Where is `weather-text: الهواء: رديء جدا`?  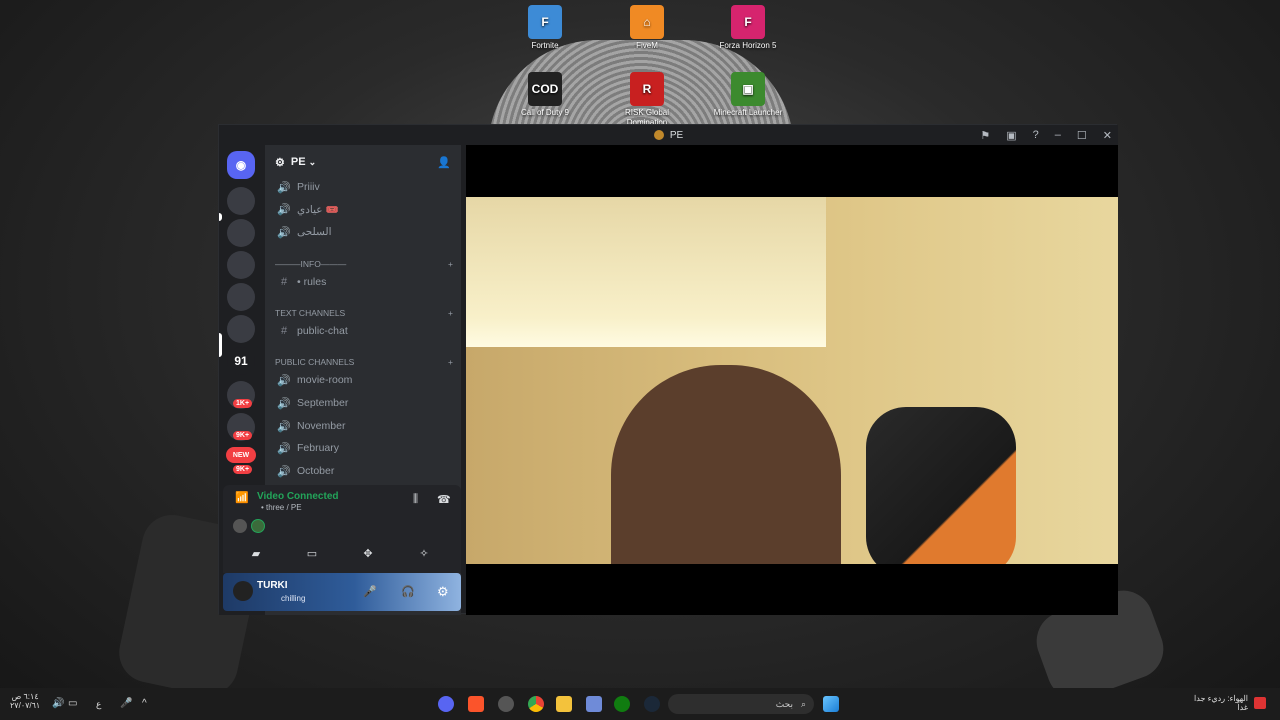 weather-text: الهواء: رديء جدا is located at coordinates (1221, 698).